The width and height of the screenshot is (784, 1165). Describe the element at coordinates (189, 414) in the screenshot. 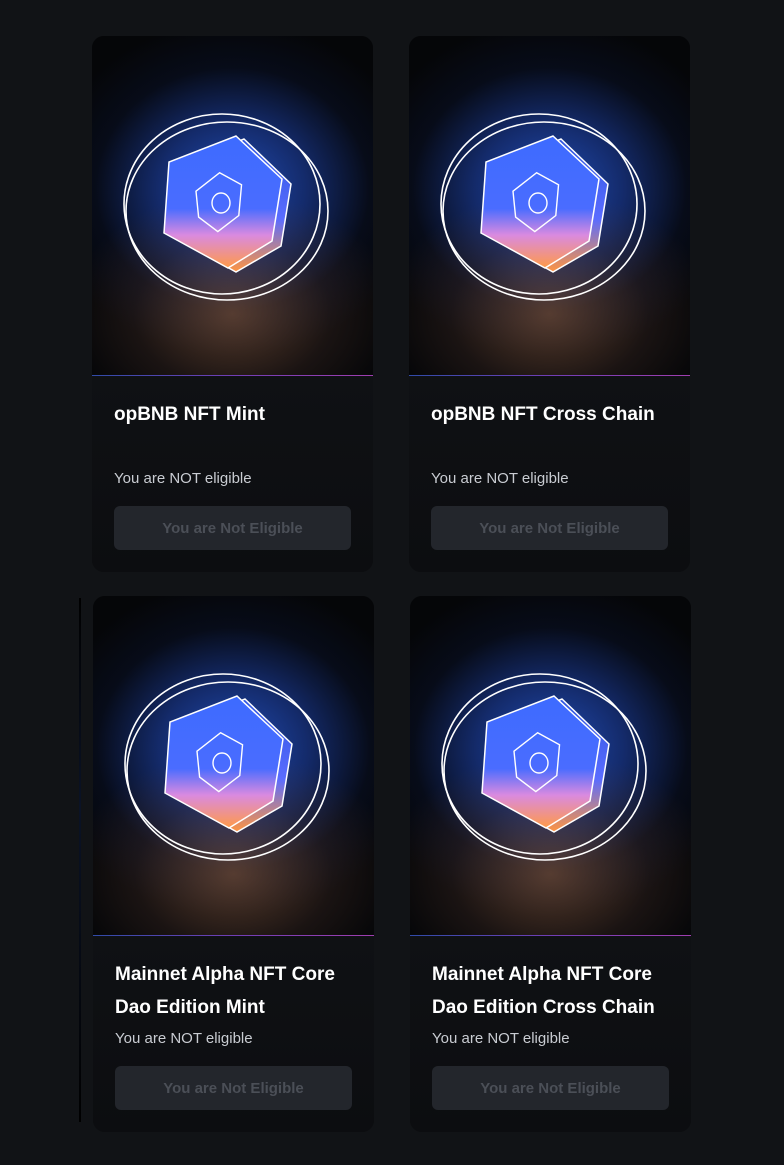

I see `card-title: opBNB NFT Mint` at that location.